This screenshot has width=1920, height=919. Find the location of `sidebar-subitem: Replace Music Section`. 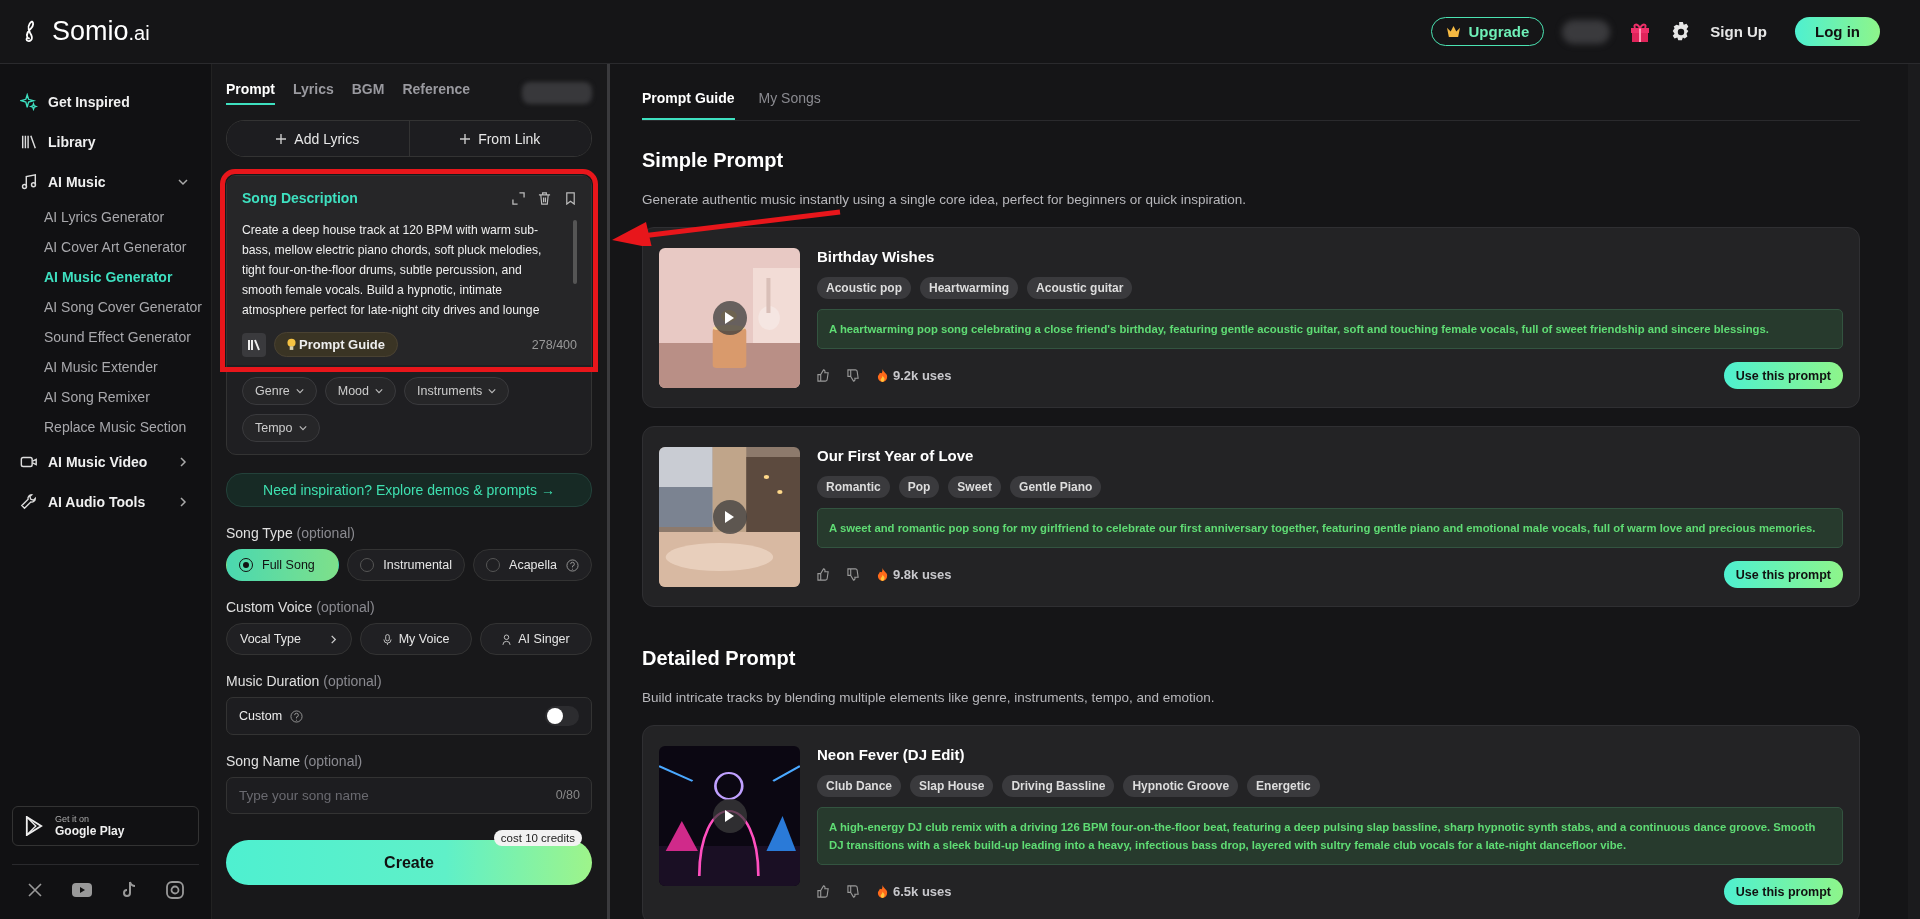

sidebar-subitem: Replace Music Section is located at coordinates (105, 427).